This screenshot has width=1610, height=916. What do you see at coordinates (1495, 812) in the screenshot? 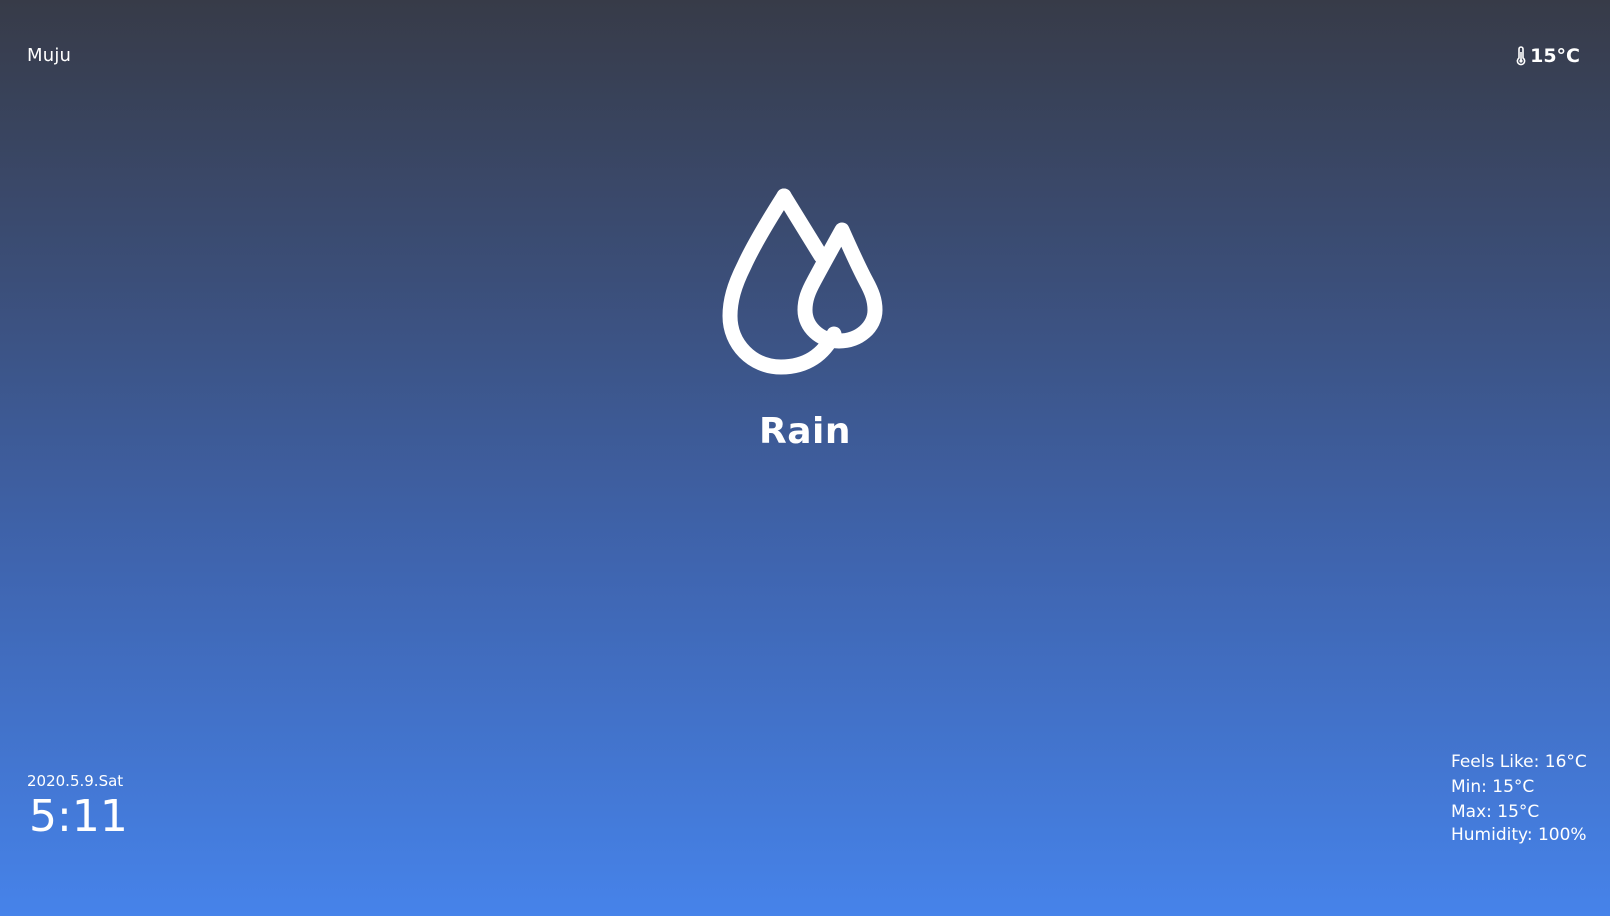
I see `max-temperature-value: Max: 15°C` at bounding box center [1495, 812].